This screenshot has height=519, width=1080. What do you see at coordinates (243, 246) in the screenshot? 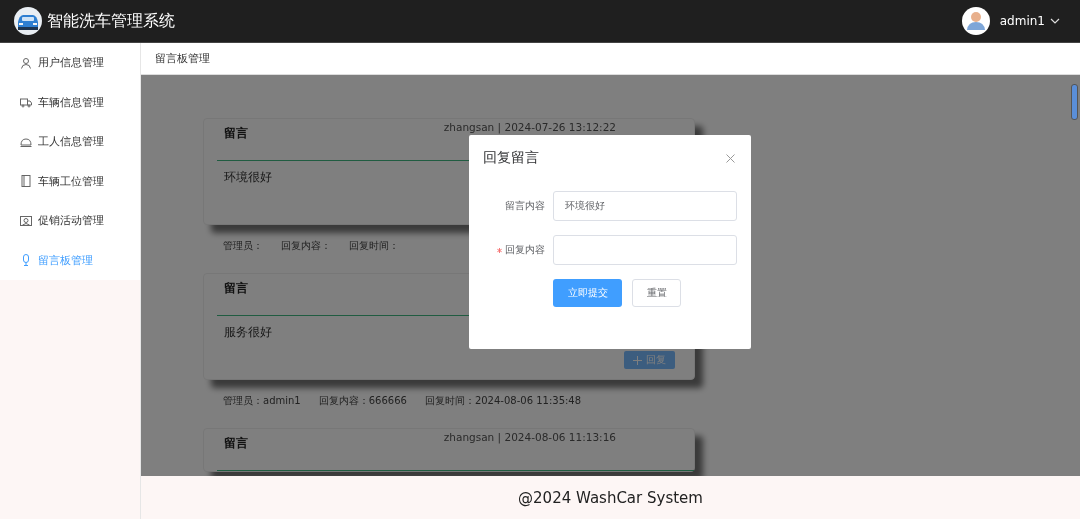
I see `reply-info: 管理员：` at bounding box center [243, 246].